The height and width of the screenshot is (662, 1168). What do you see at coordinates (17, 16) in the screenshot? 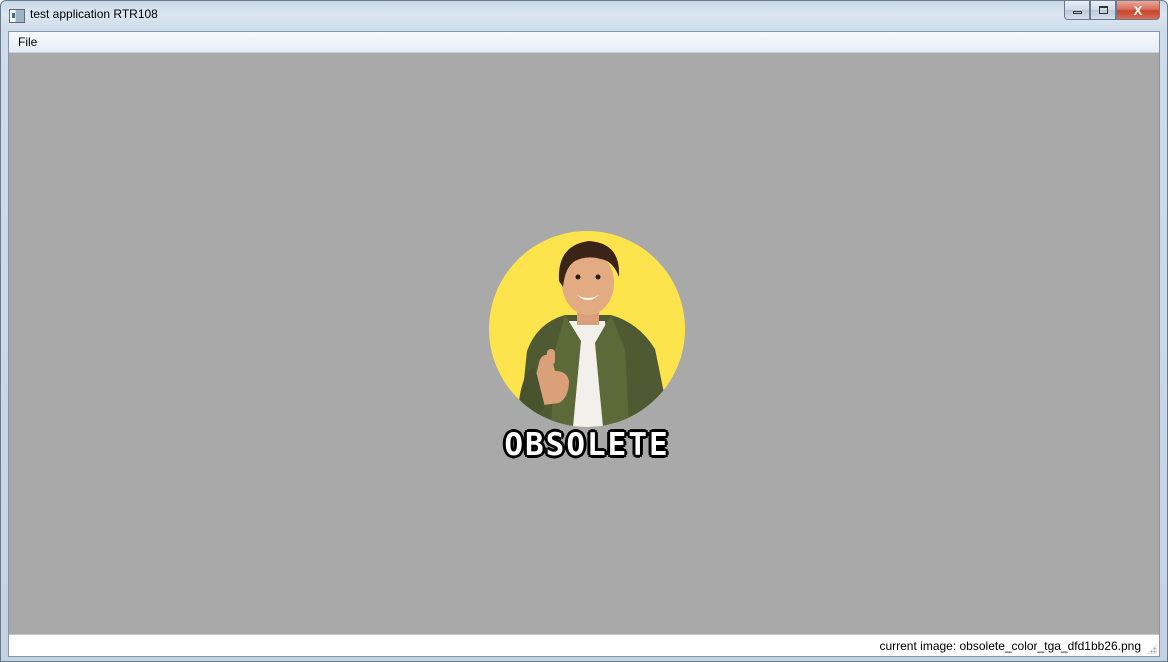
I see `app-icon` at bounding box center [17, 16].